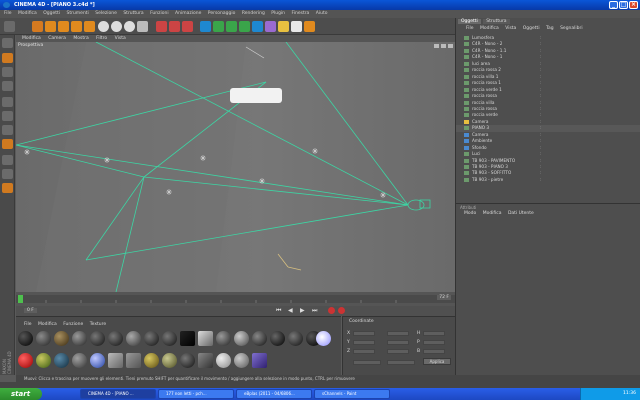 This screenshot has width=640, height=400. Describe the element at coordinates (444, 297) in the screenshot. I see `end-frame-field: 72 F` at that location.